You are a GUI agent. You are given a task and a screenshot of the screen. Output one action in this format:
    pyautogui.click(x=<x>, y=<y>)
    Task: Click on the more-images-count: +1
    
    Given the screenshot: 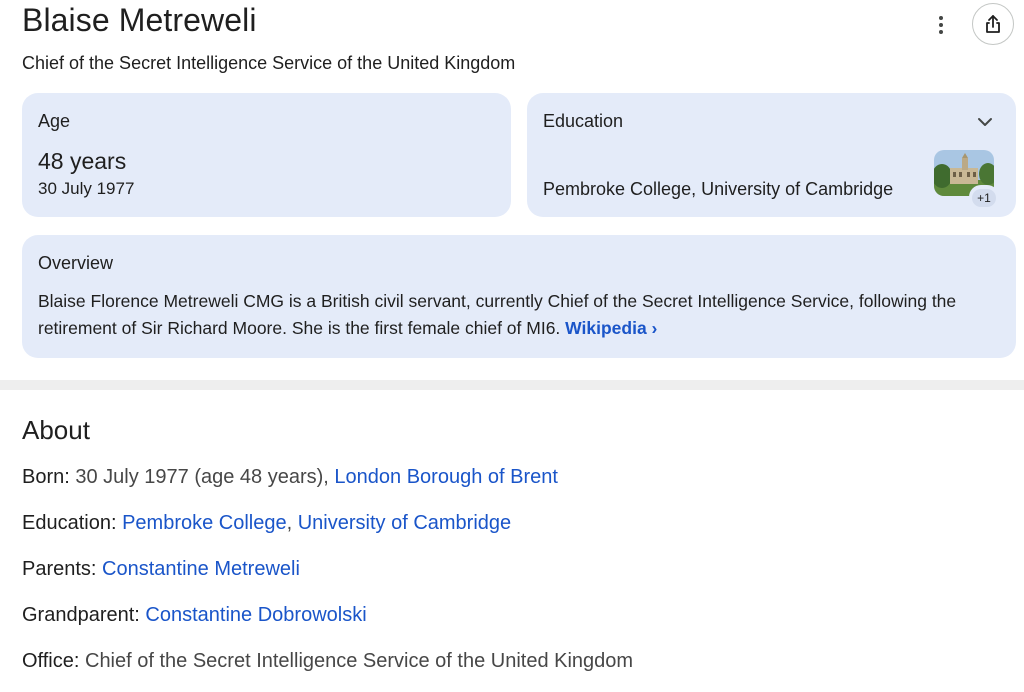 What is the action you would take?
    pyautogui.click(x=984, y=198)
    